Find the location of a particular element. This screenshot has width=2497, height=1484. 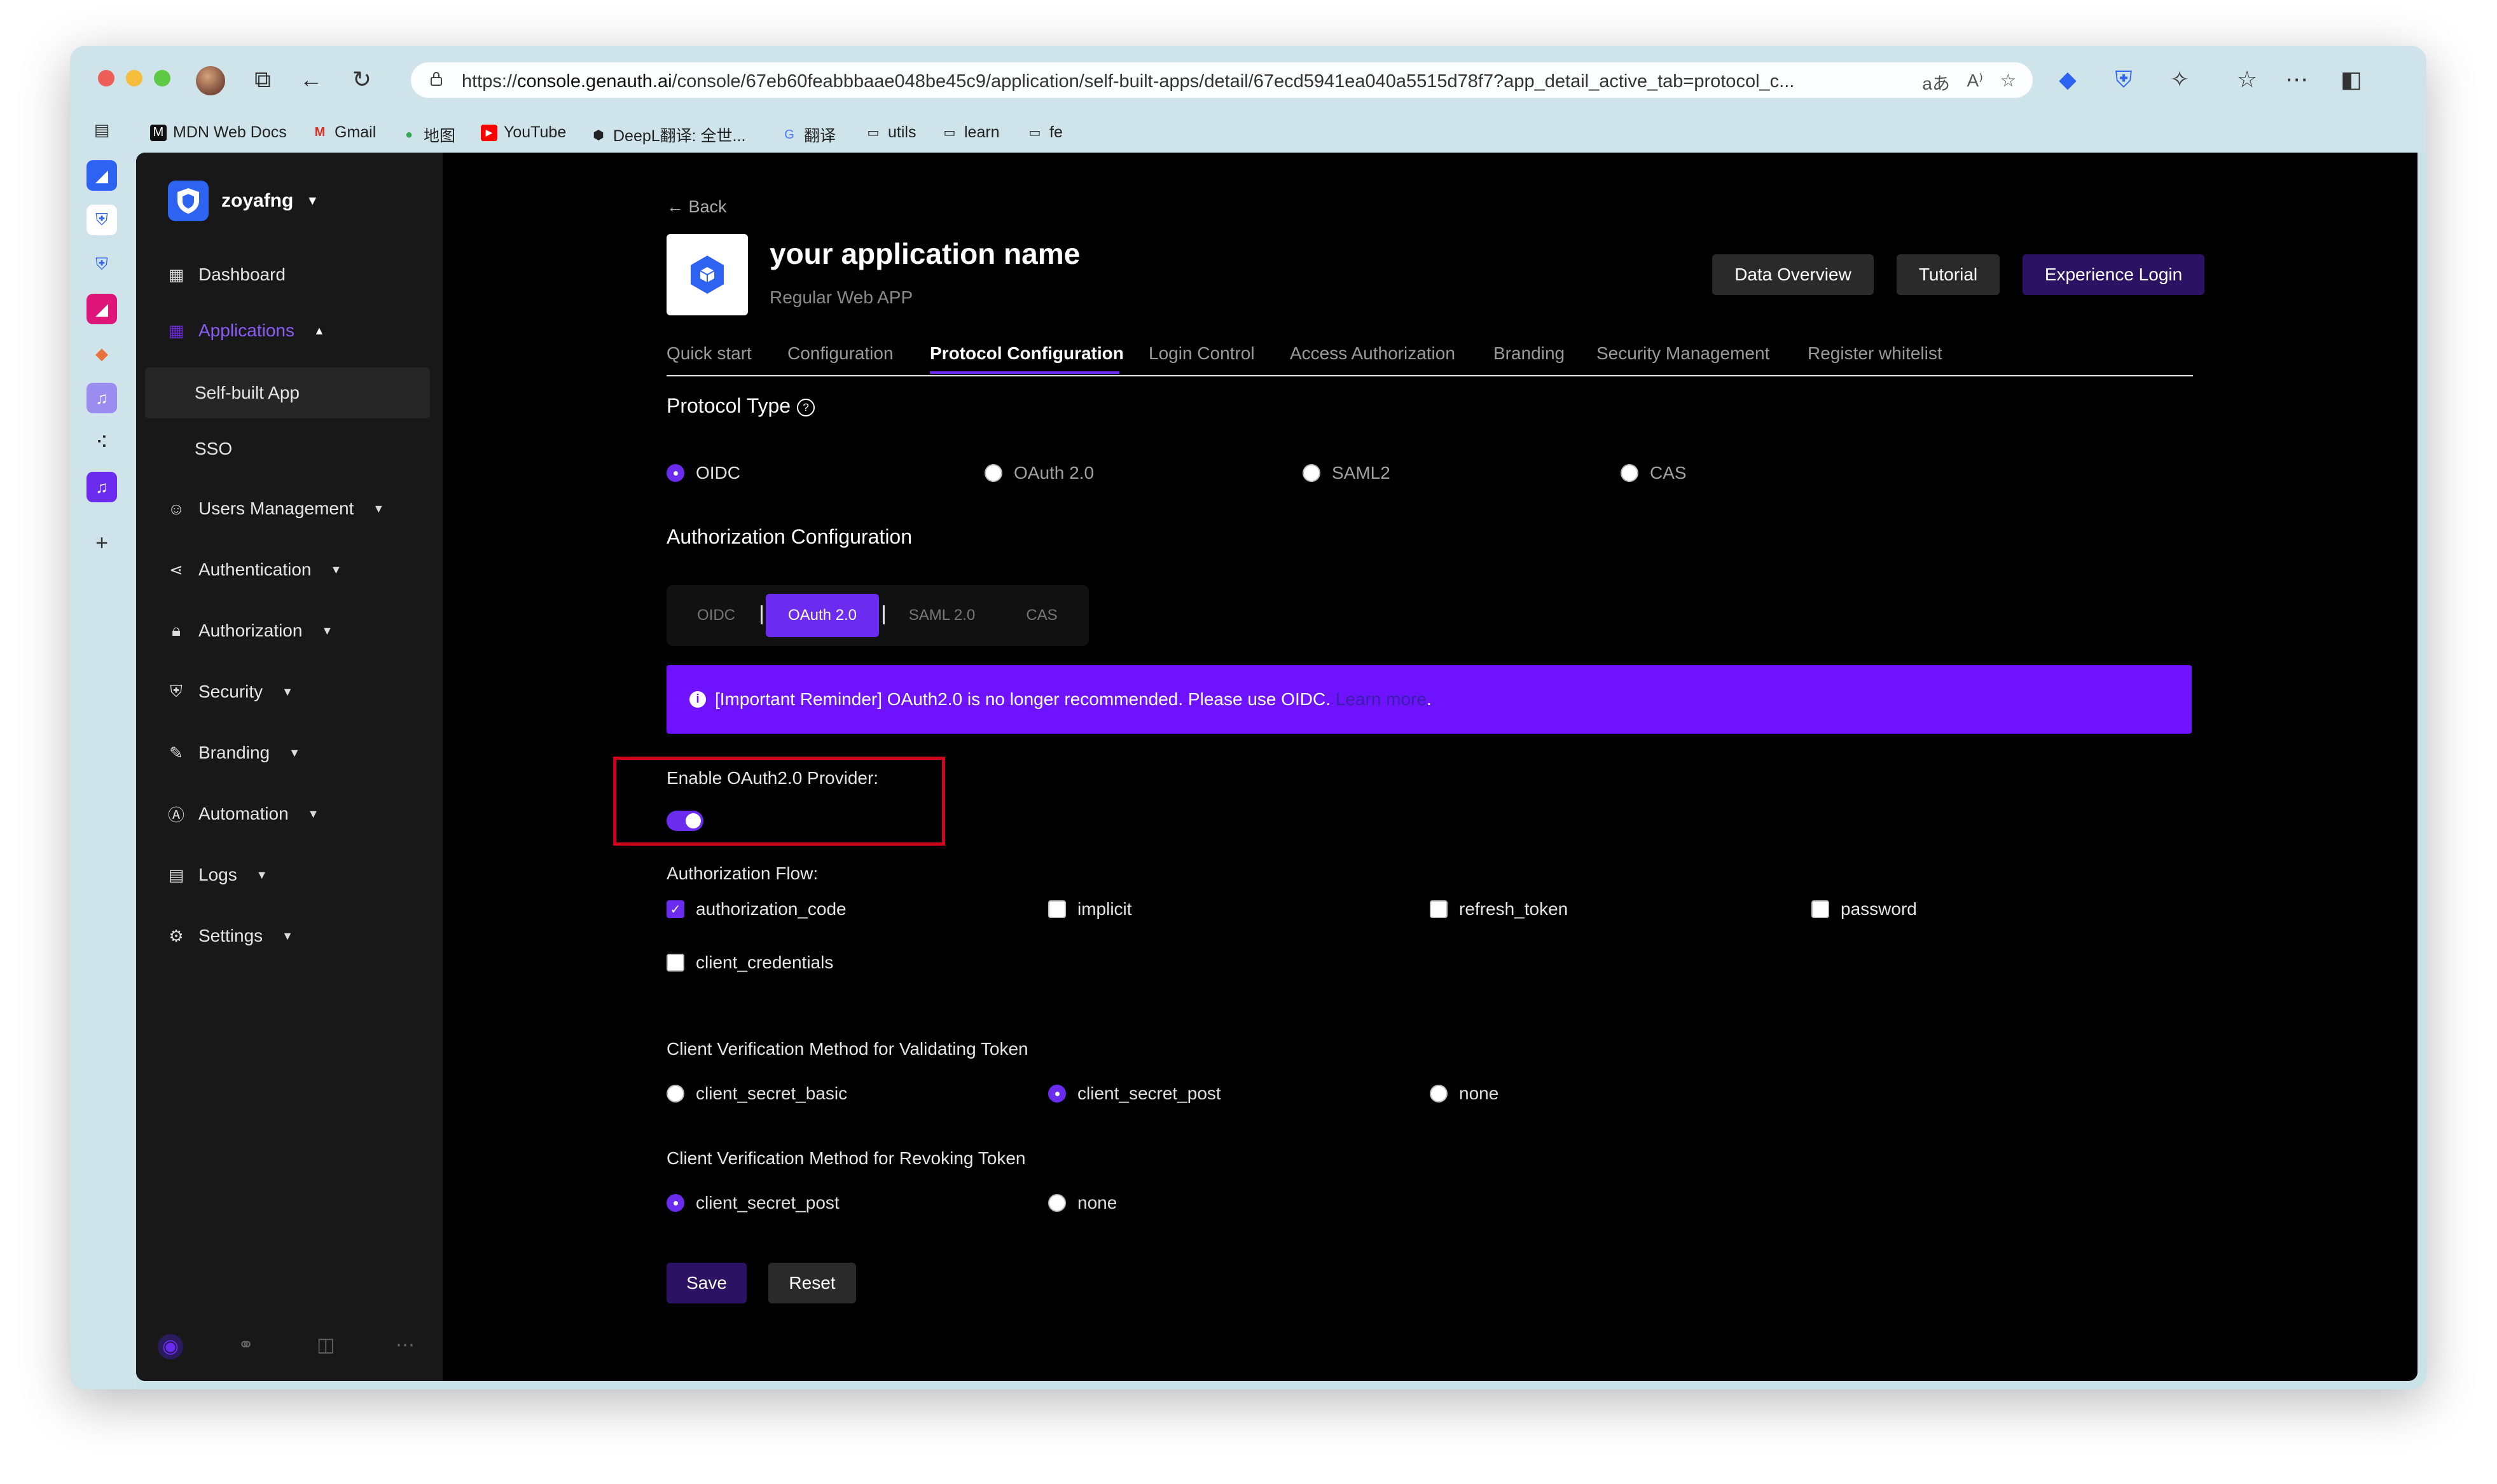

sidebar-item-applications: ▦ Applications ▲ is located at coordinates (246, 330).